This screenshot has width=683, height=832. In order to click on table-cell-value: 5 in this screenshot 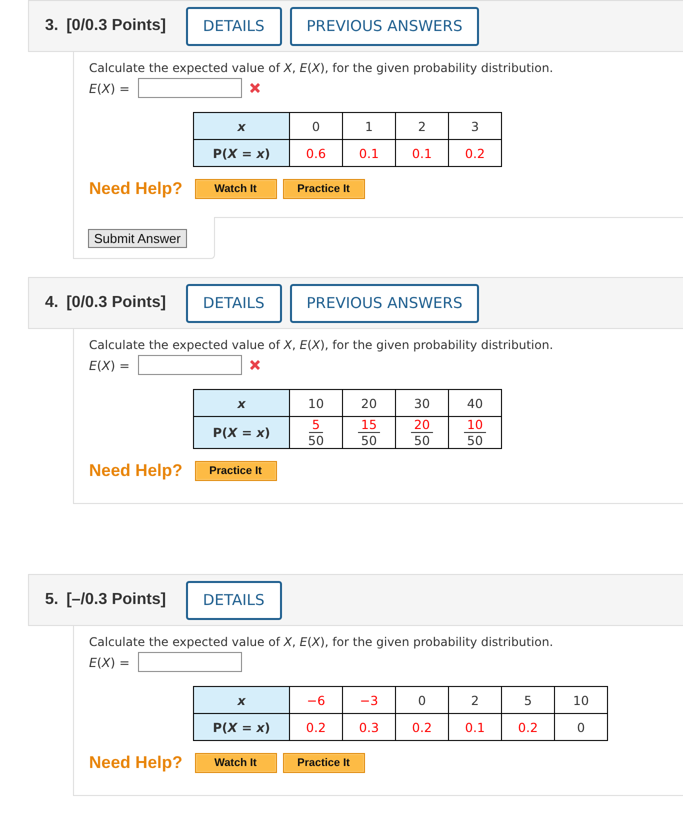, I will do `click(528, 700)`.